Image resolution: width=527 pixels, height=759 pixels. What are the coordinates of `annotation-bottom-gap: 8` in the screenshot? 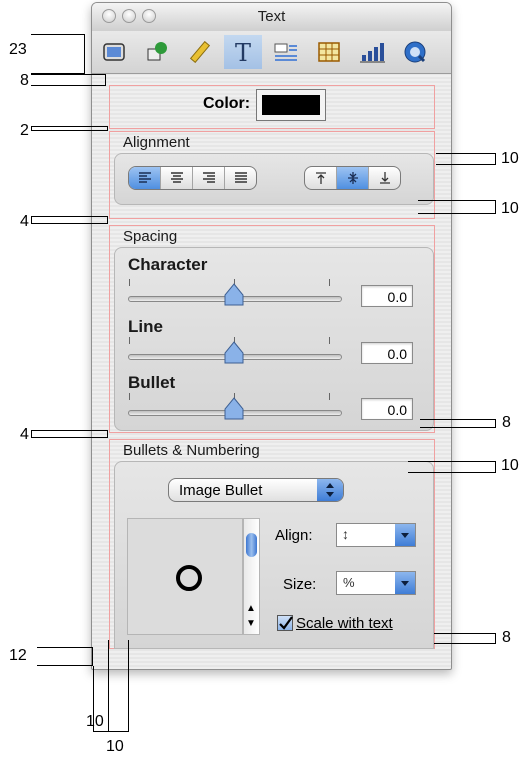 It's located at (506, 637).